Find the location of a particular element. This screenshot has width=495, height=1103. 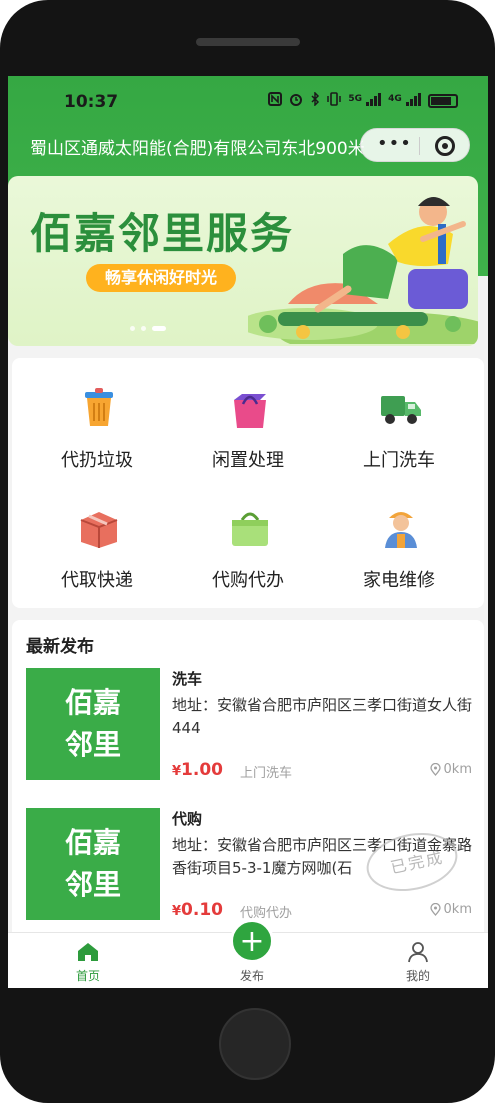

service-label: 家电维修 is located at coordinates (399, 580).